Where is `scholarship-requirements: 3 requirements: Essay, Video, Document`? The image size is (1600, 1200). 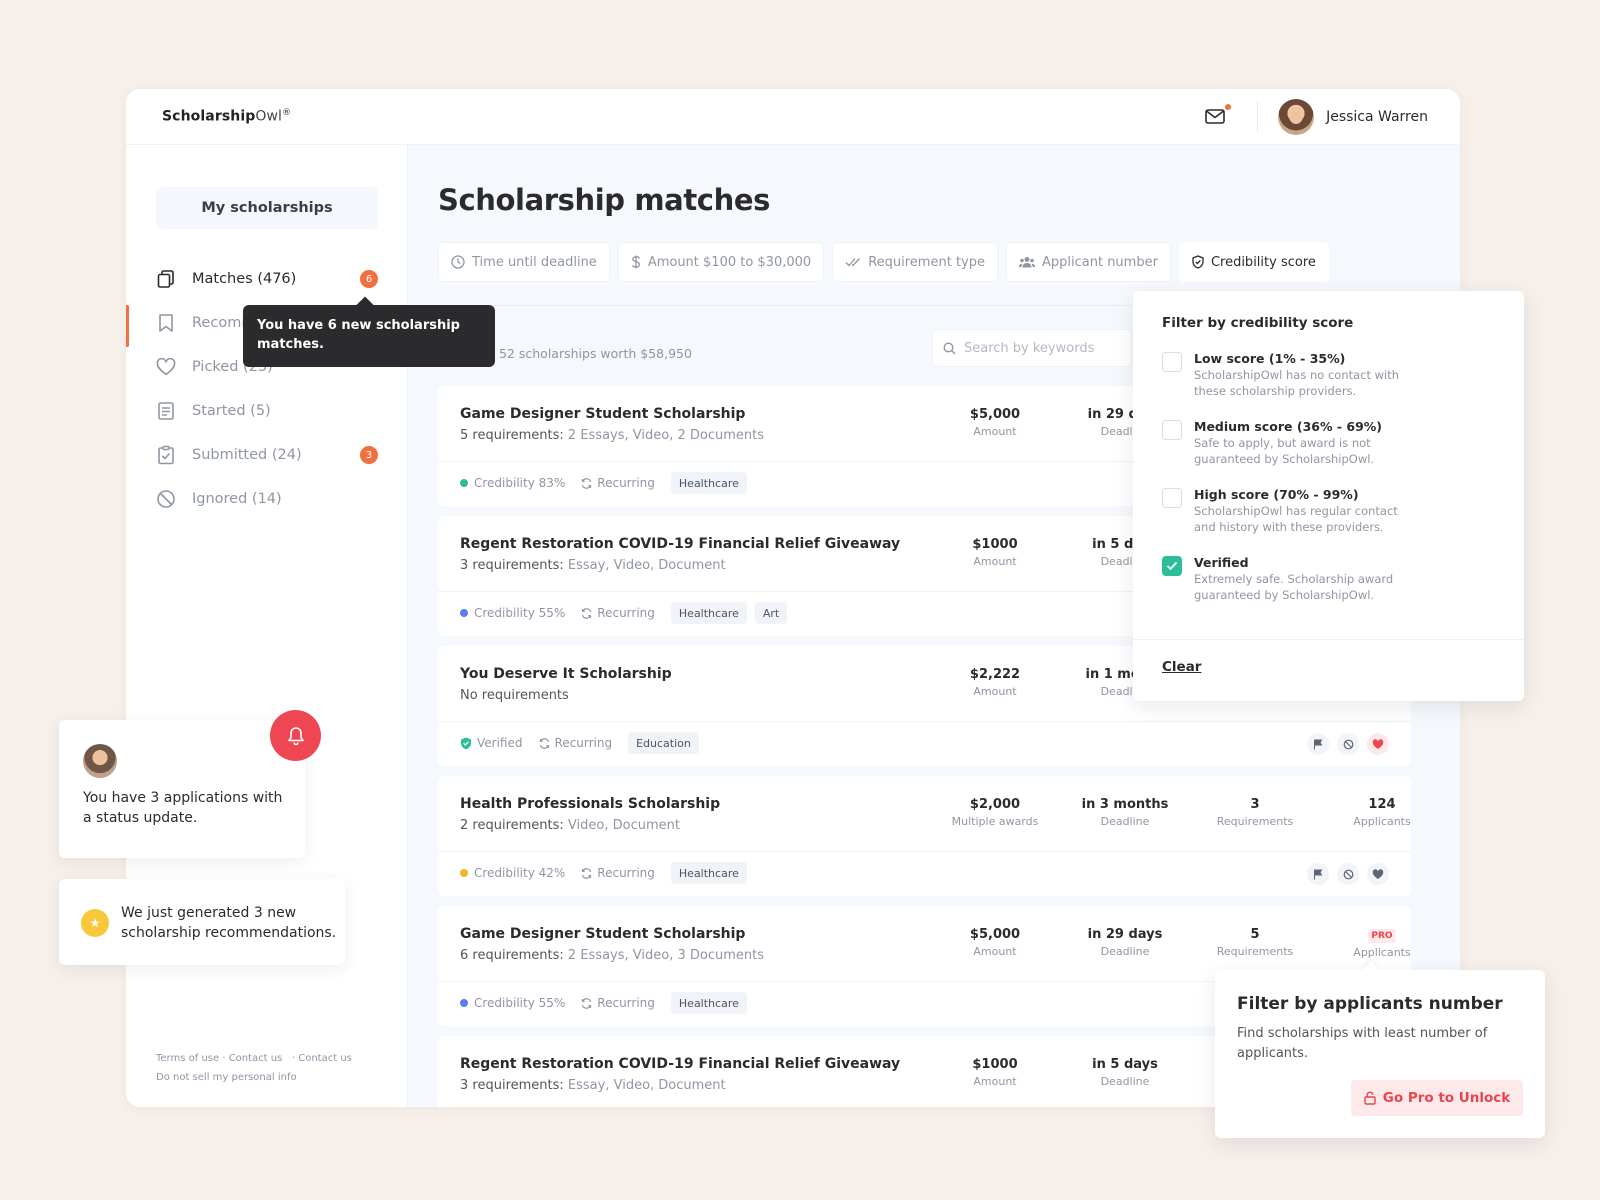 scholarship-requirements: 3 requirements: Essay, Video, Document is located at coordinates (593, 1085).